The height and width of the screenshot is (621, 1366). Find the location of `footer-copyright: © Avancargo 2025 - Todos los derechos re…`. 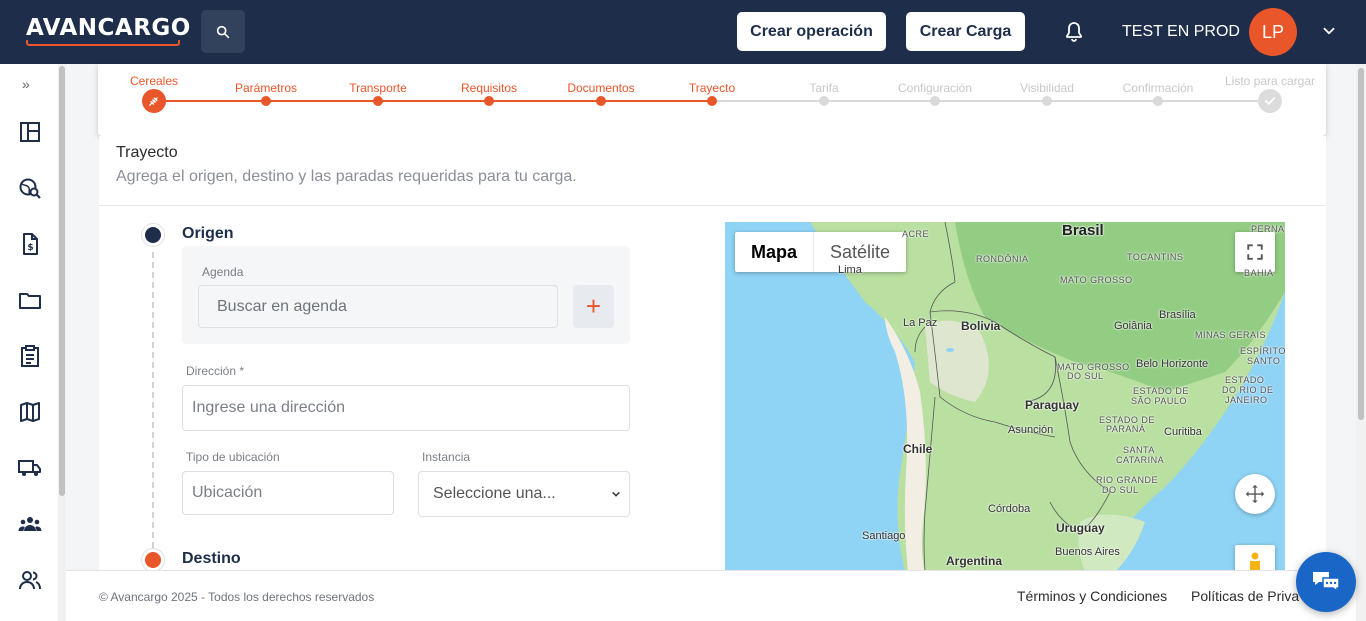

footer-copyright: © Avancargo 2025 - Todos los derechos re… is located at coordinates (237, 597).